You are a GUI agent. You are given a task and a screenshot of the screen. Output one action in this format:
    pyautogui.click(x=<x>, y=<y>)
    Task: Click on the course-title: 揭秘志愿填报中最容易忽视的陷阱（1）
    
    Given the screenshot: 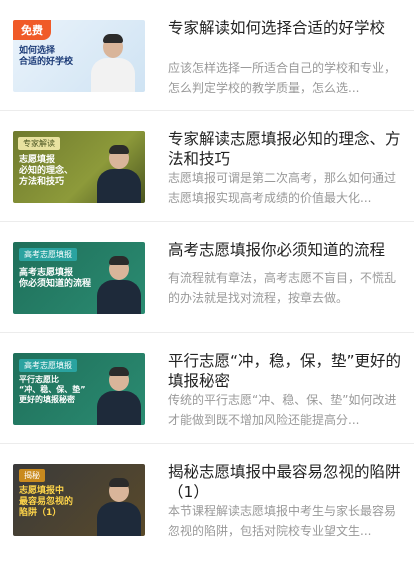 What is the action you would take?
    pyautogui.click(x=286, y=482)
    